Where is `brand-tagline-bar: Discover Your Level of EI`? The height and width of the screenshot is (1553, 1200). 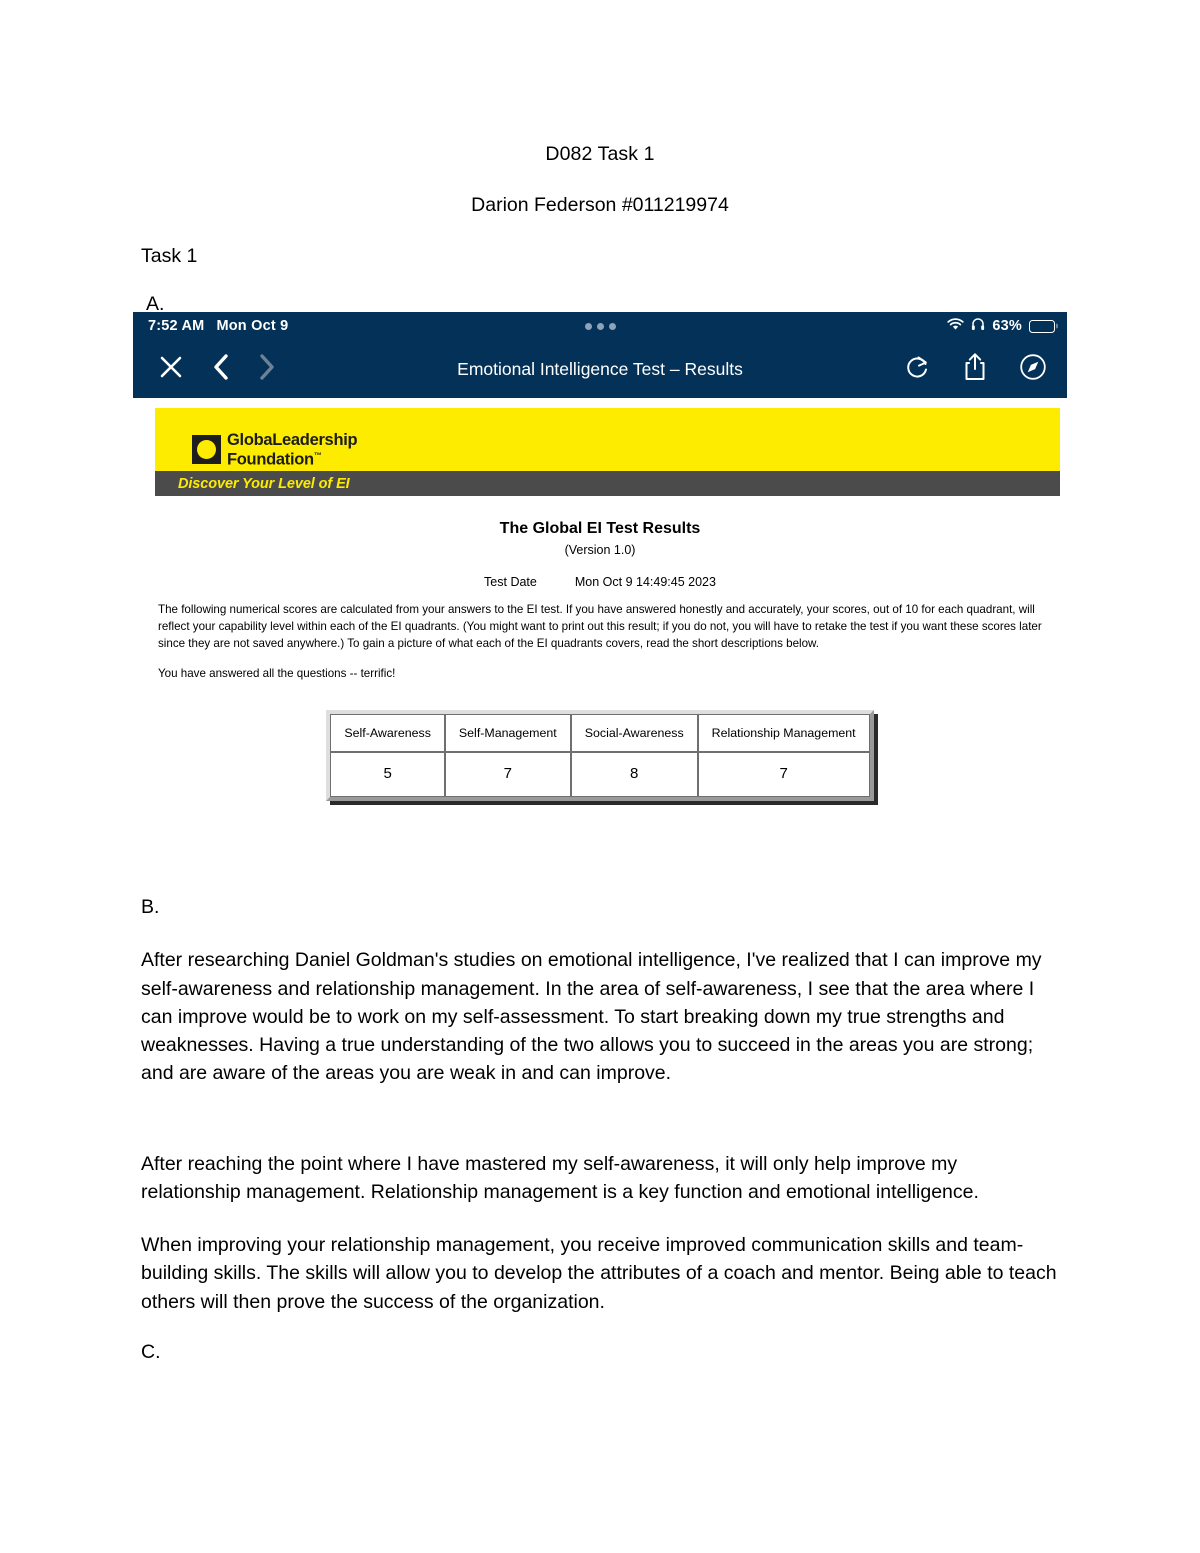
brand-tagline-bar: Discover Your Level of EI is located at coordinates (607, 483).